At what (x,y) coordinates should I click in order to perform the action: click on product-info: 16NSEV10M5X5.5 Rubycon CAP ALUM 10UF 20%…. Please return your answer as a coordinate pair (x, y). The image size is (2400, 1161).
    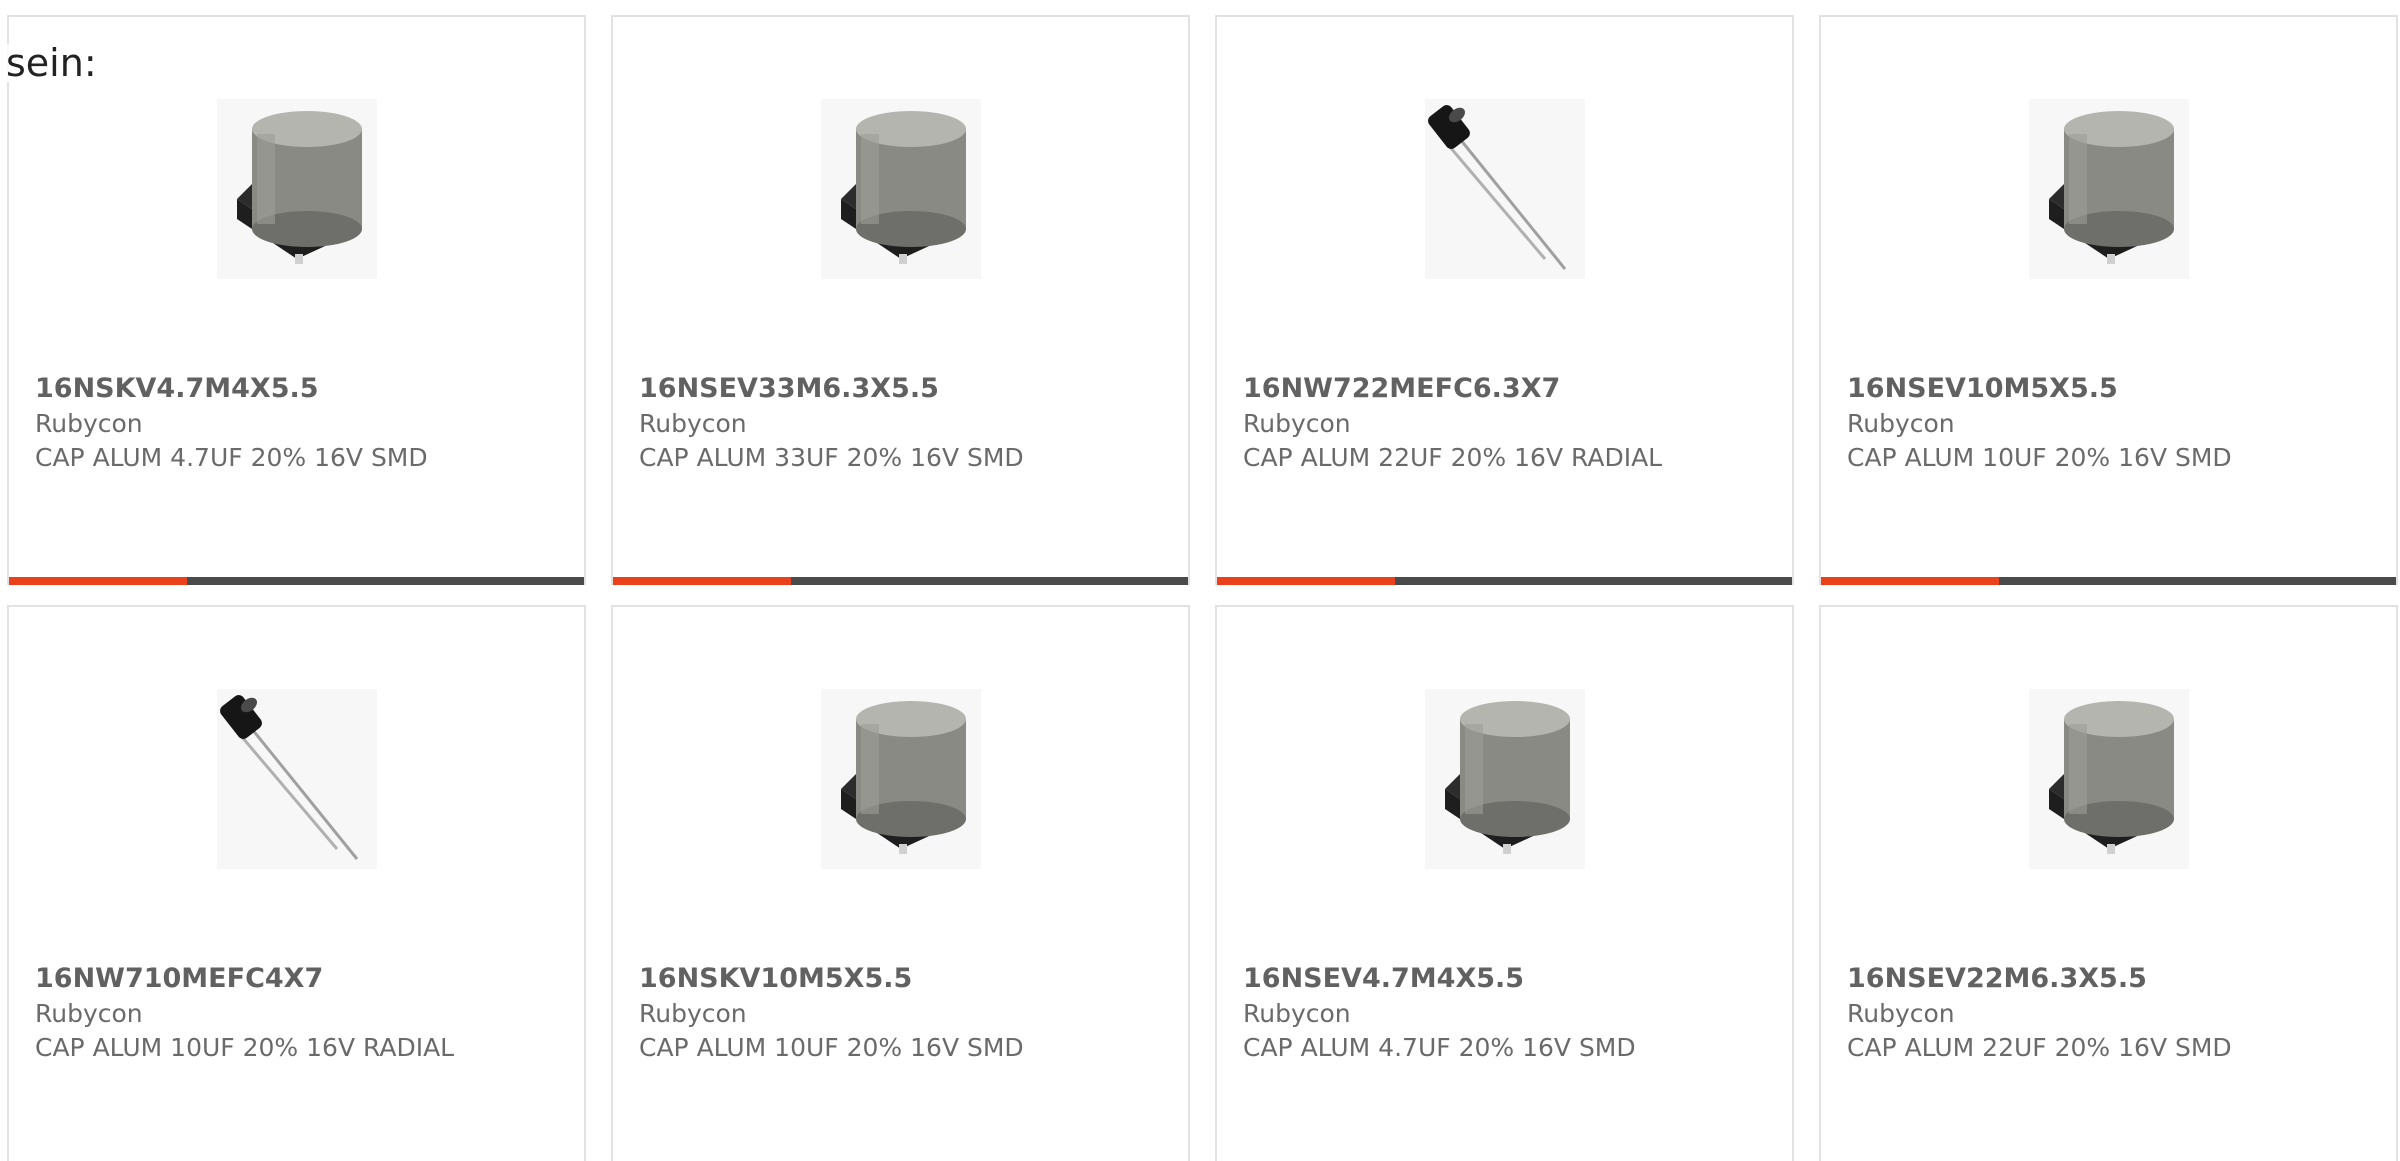
    Looking at the image, I should click on (2111, 416).